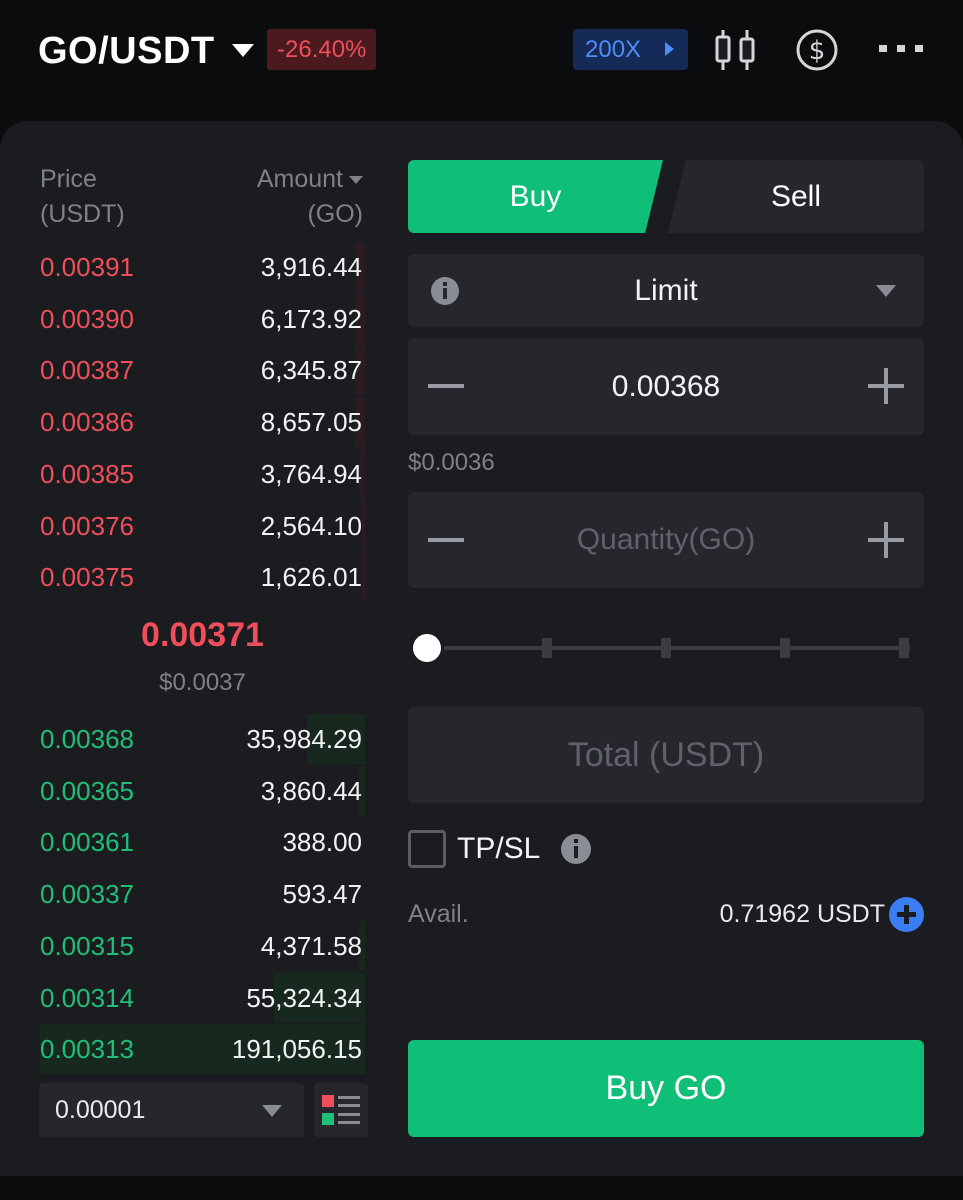 This screenshot has height=1200, width=963. What do you see at coordinates (576, 851) in the screenshot?
I see `info-icon` at bounding box center [576, 851].